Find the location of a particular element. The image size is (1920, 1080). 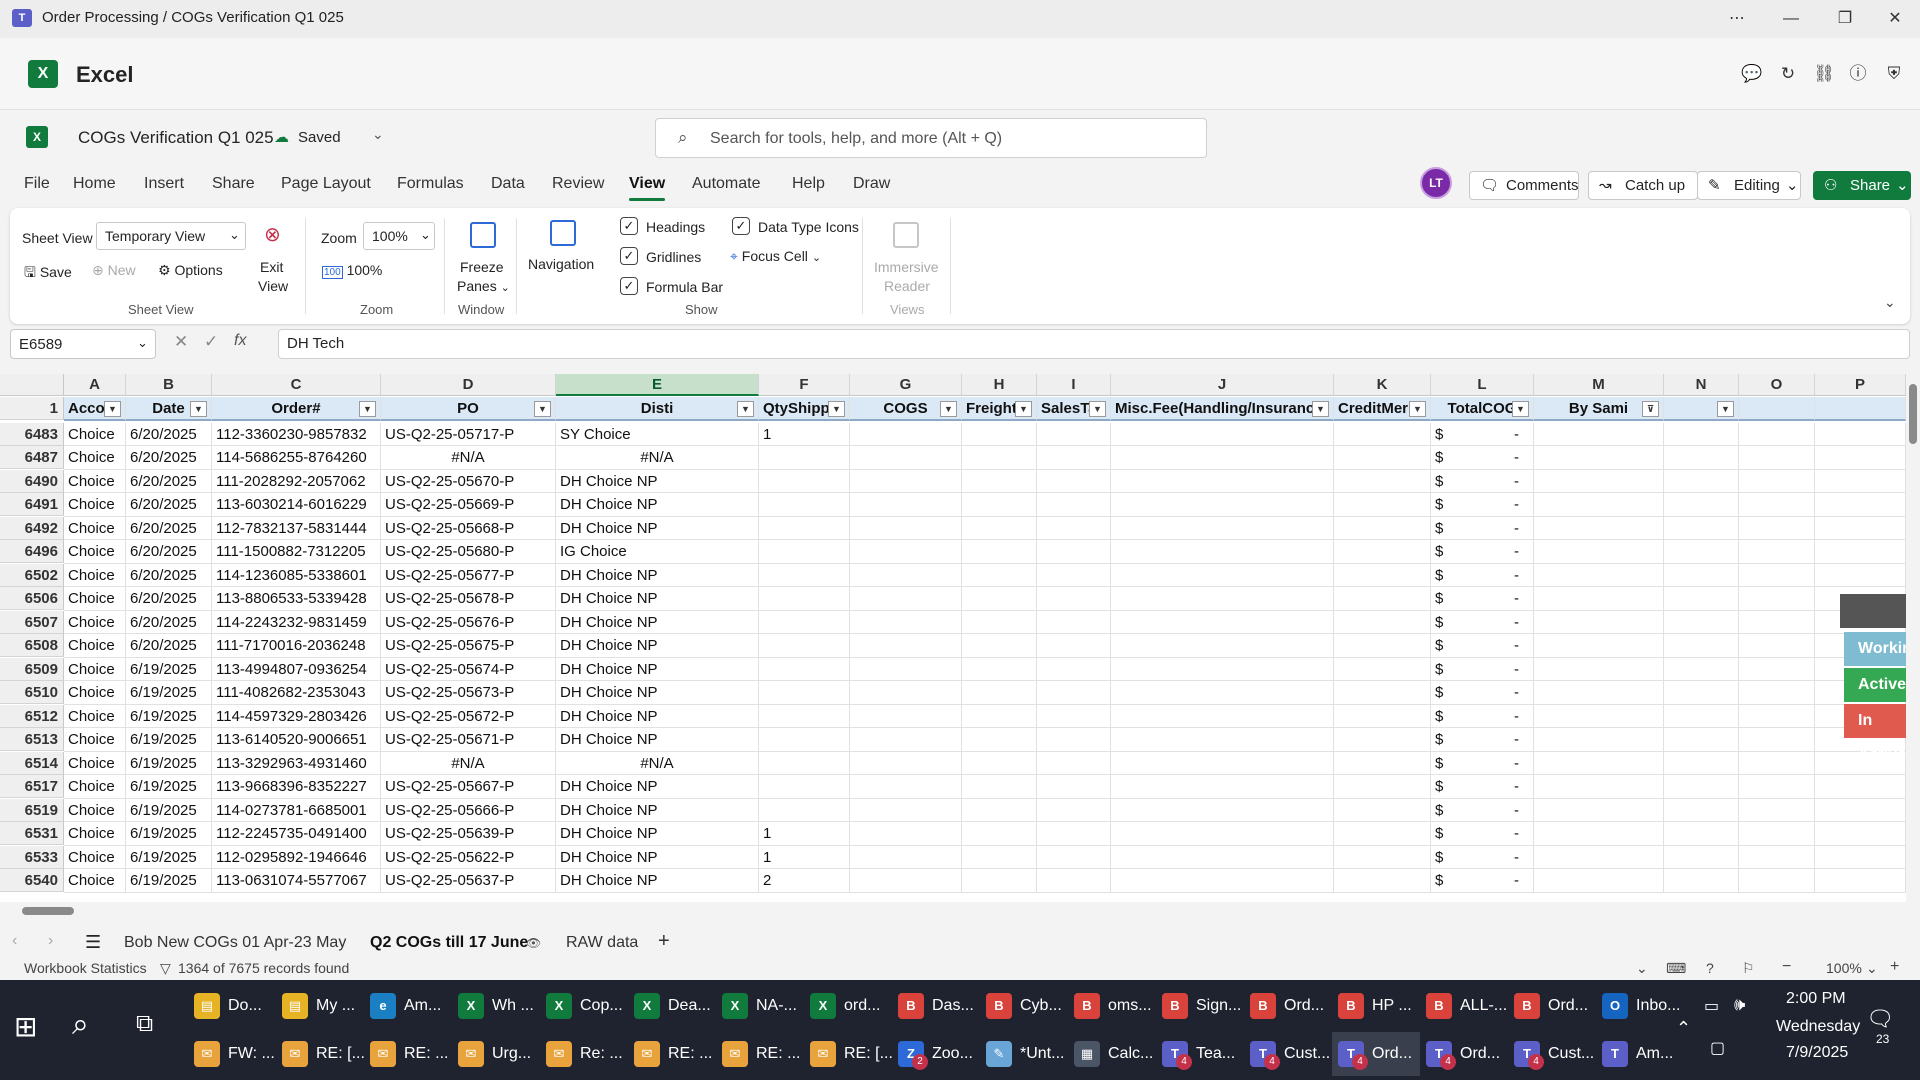

column-header-h: H is located at coordinates (999, 385).